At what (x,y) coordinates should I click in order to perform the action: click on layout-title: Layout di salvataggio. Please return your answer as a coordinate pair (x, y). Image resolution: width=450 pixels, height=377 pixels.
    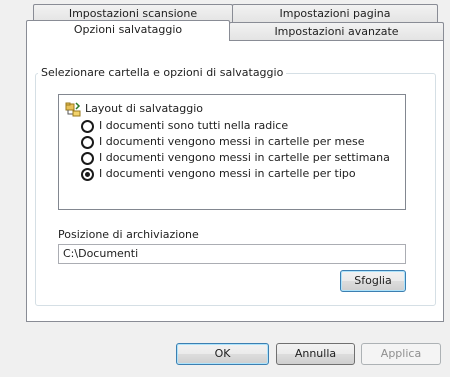
    Looking at the image, I should click on (144, 108).